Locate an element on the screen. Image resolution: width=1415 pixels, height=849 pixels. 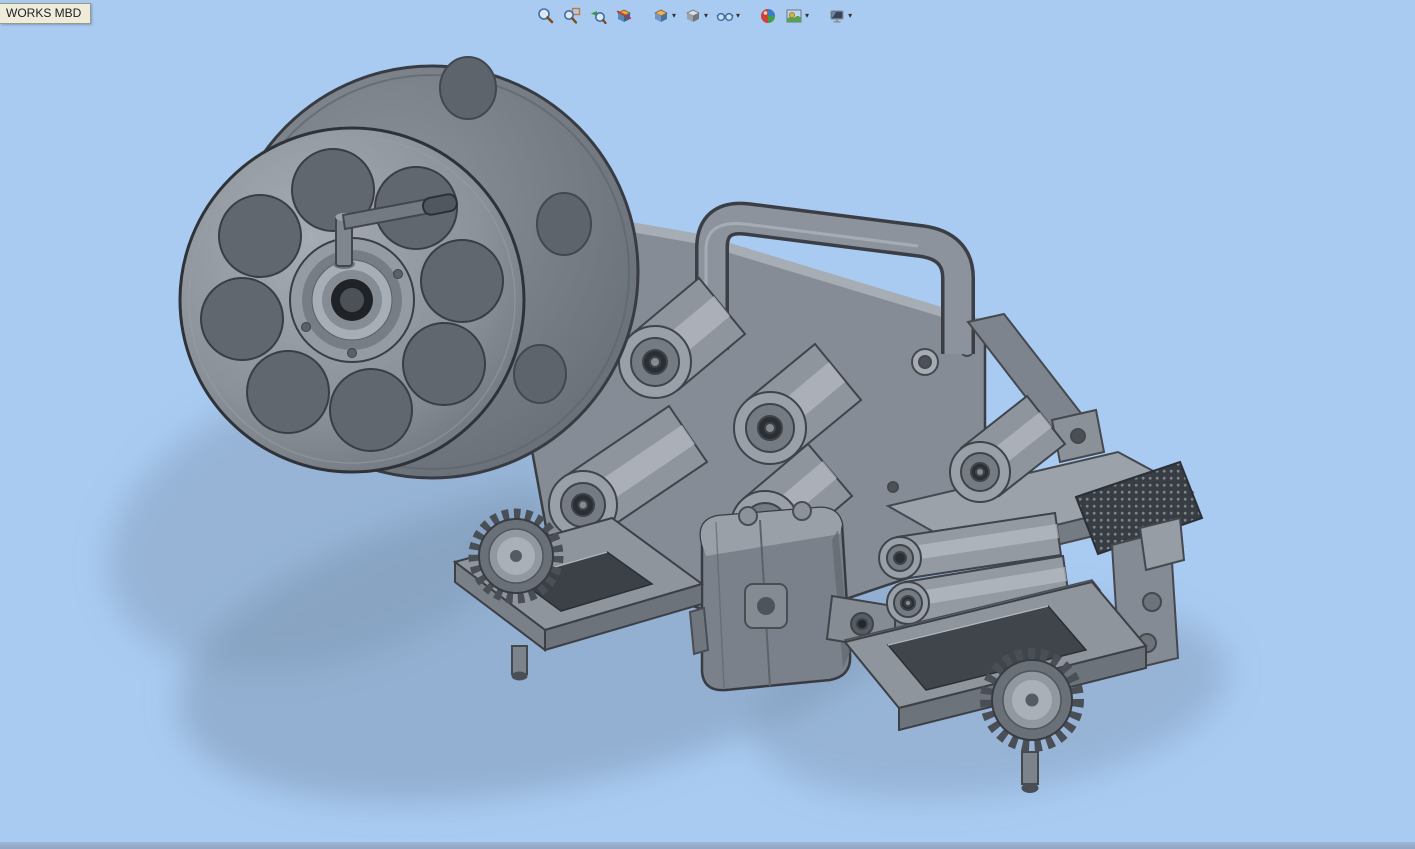
heads-up-view-toolbar: ▾ ▾ ▾ ▾ ▾ is located at coordinates (694, 16).